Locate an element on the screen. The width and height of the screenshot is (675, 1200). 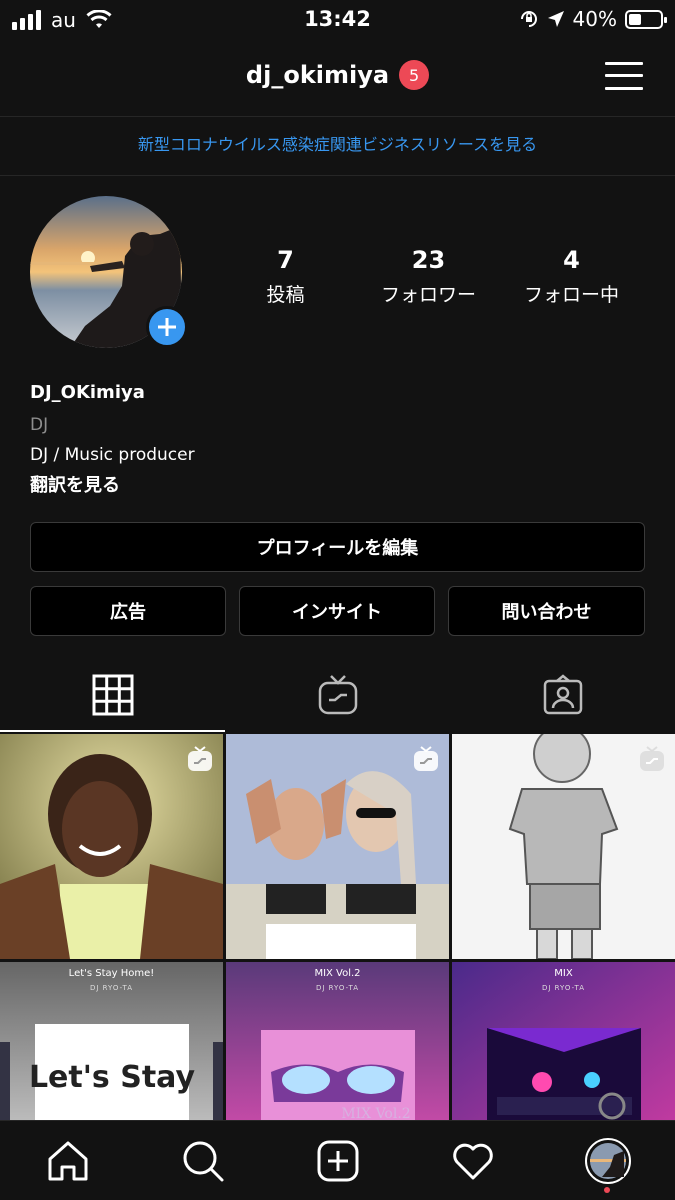
grid-post: Let's Stay Let's Stay Home! DJ RYO-TA is located at coordinates (111, 1041).